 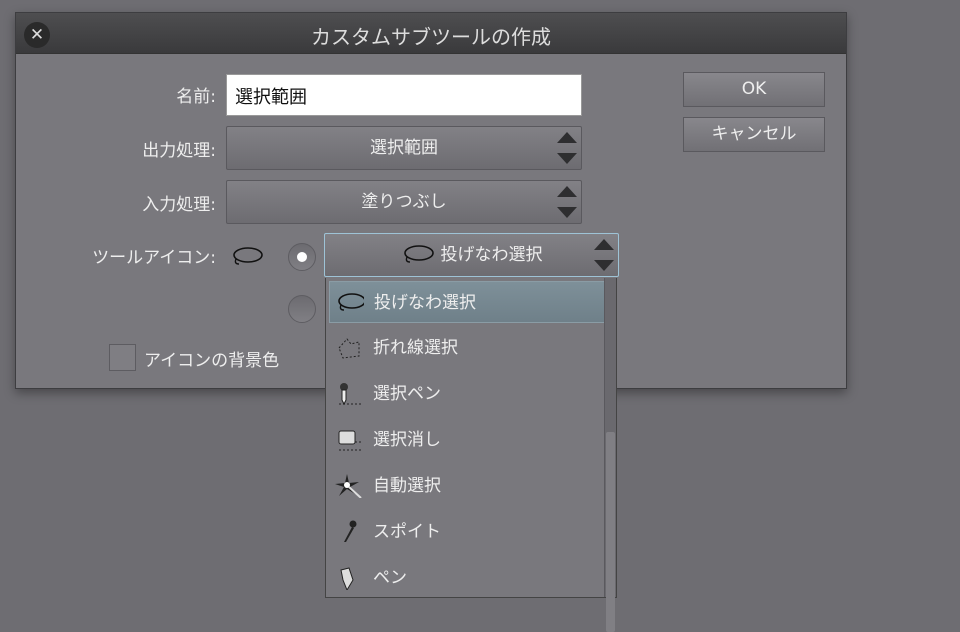 What do you see at coordinates (349, 348) in the screenshot?
I see `polyline-select-icon` at bounding box center [349, 348].